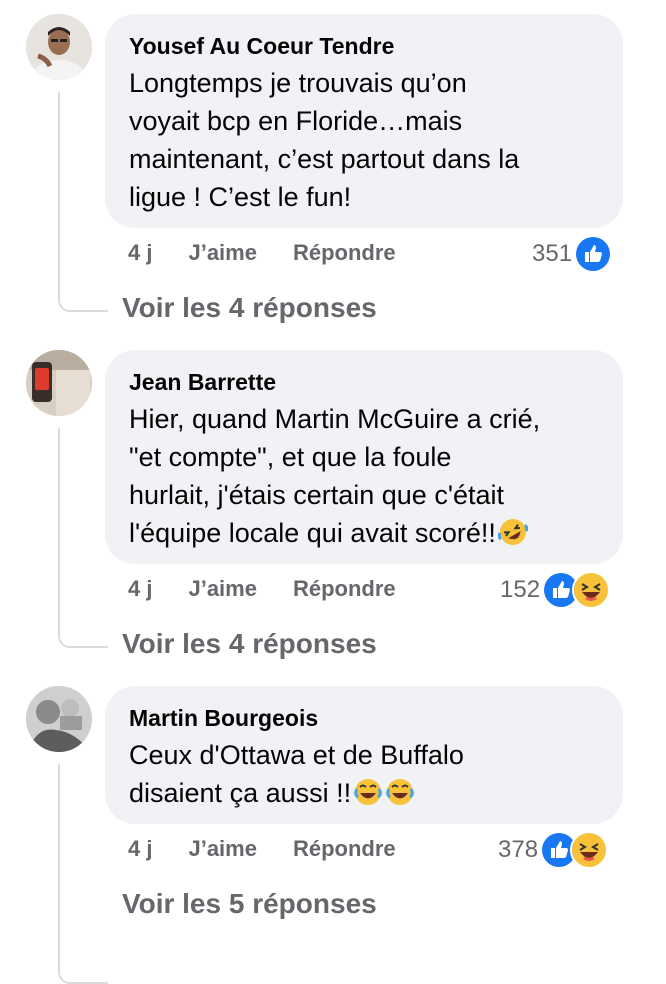 The height and width of the screenshot is (984, 666). Describe the element at coordinates (240, 793) in the screenshot. I see `comment-line: disaient ça aussi !!` at that location.